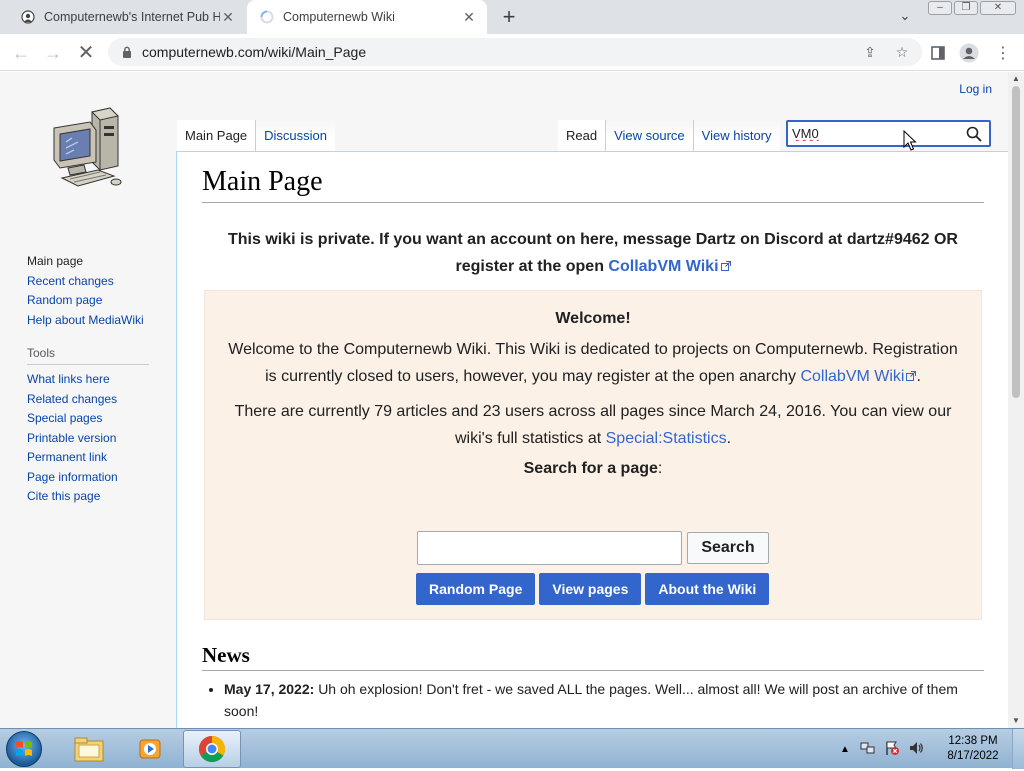  I want to click on menu-kebab-icon: ⋮, so click(1003, 53).